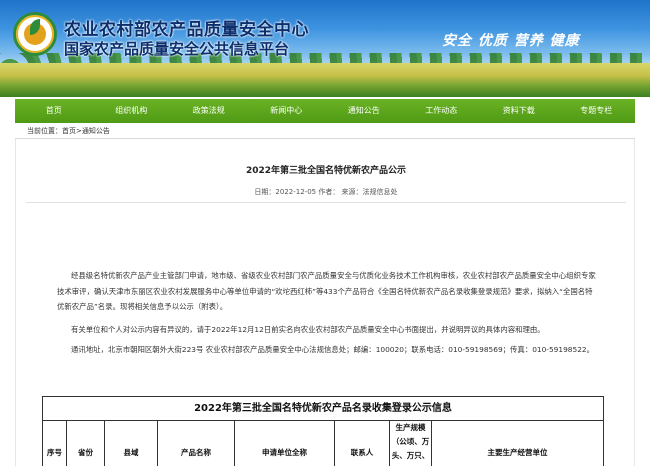  I want to click on column-header-province: 省份, so click(86, 443).